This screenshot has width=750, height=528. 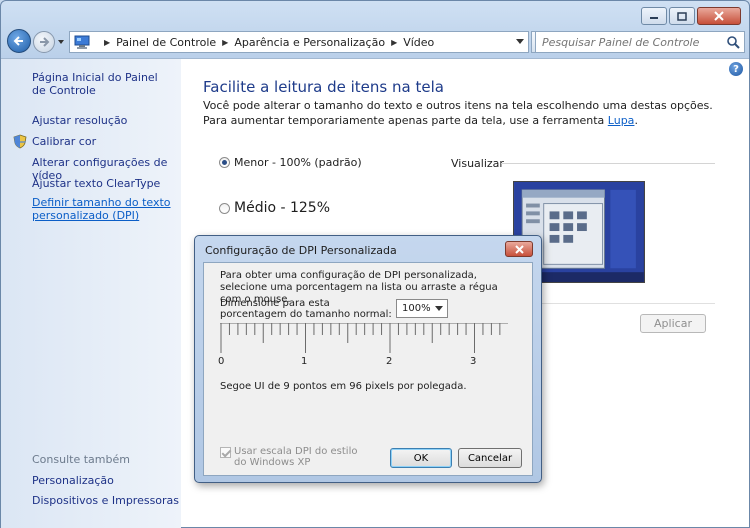 I want to click on caption-buttons, so click(x=691, y=16).